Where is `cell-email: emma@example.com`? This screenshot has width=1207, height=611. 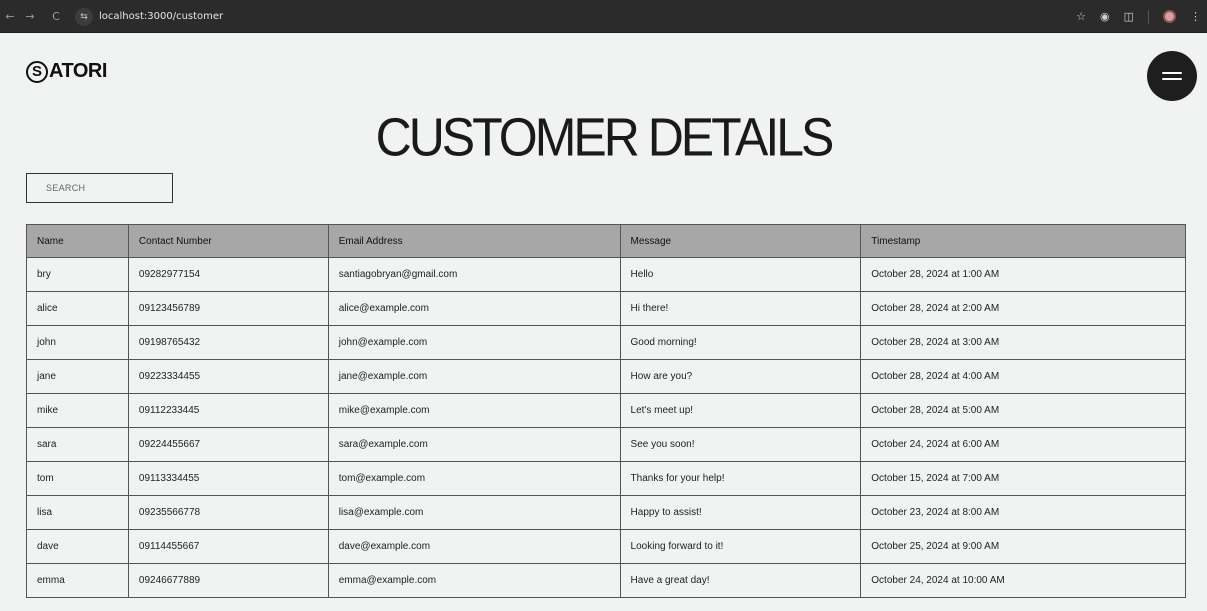 cell-email: emma@example.com is located at coordinates (474, 580).